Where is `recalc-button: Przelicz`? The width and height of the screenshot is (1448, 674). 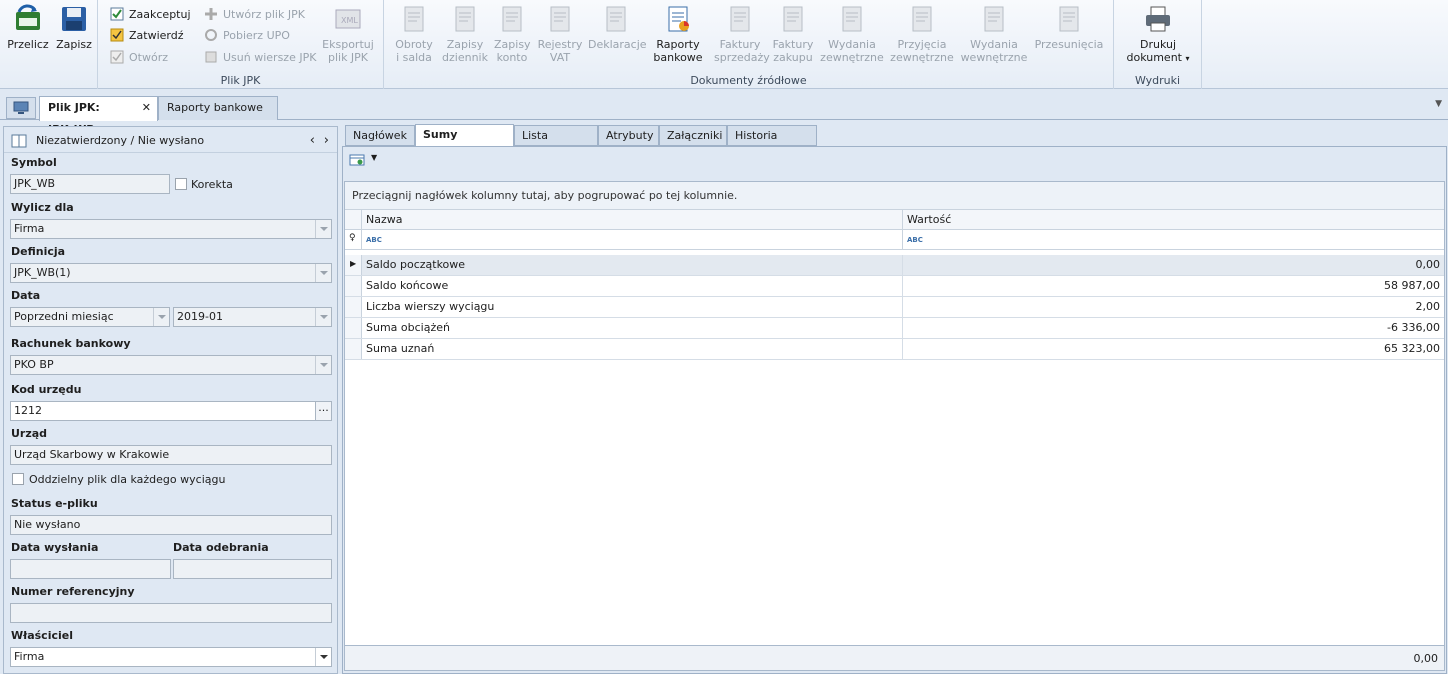
recalc-button: Przelicz is located at coordinates (28, 27).